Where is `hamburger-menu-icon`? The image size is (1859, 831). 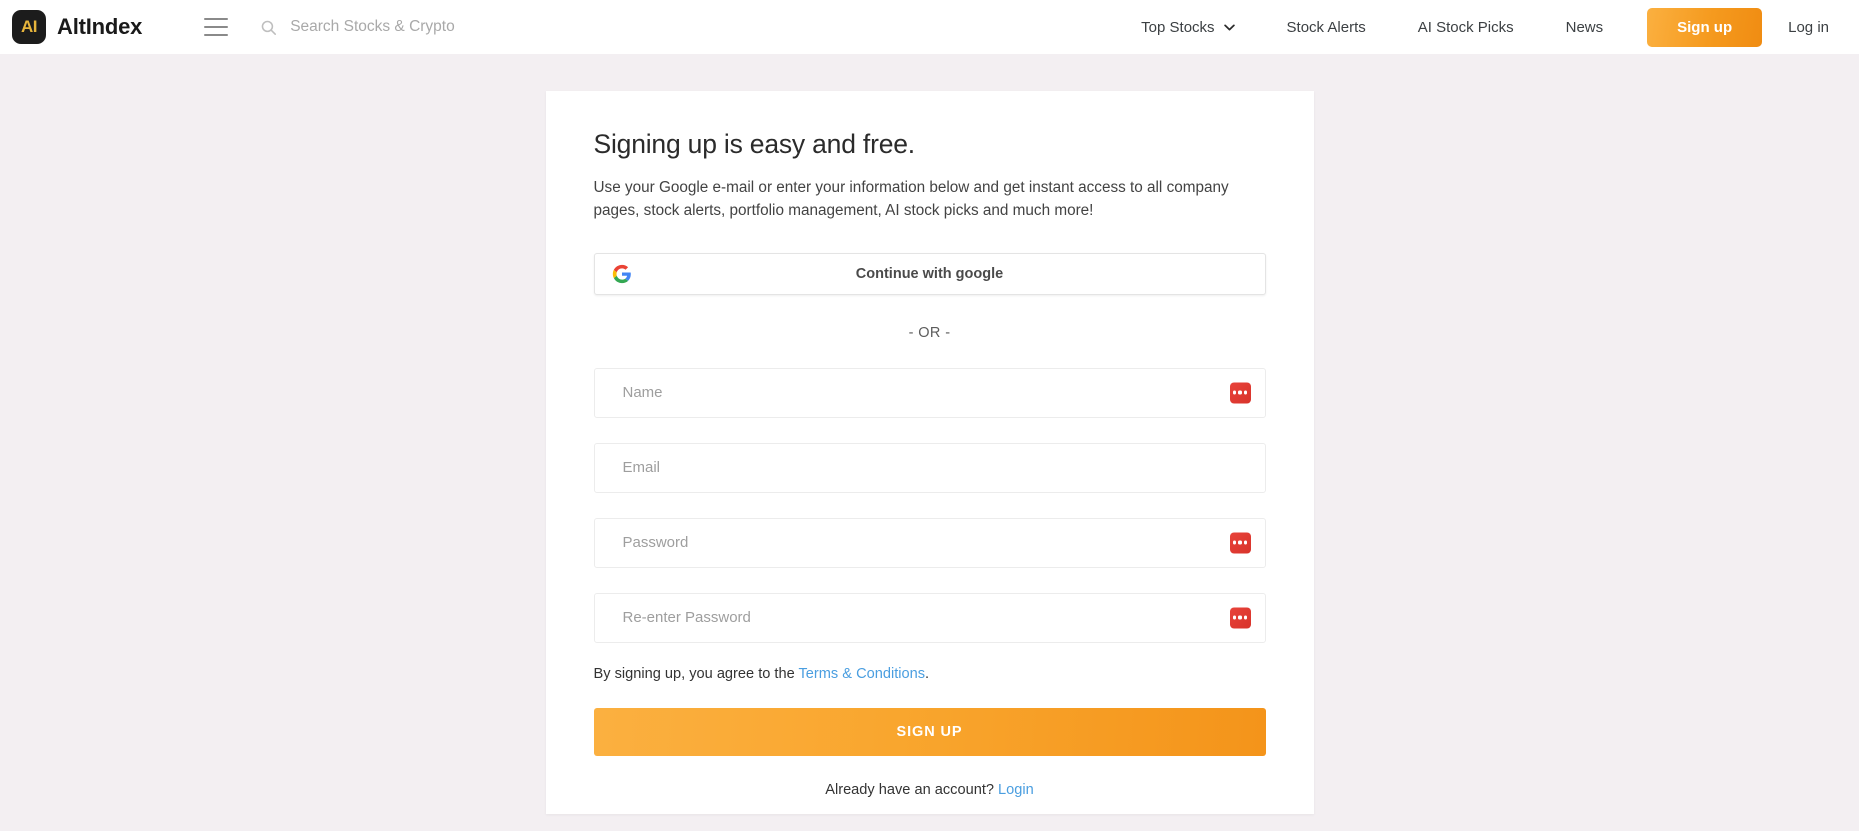 hamburger-menu-icon is located at coordinates (216, 27).